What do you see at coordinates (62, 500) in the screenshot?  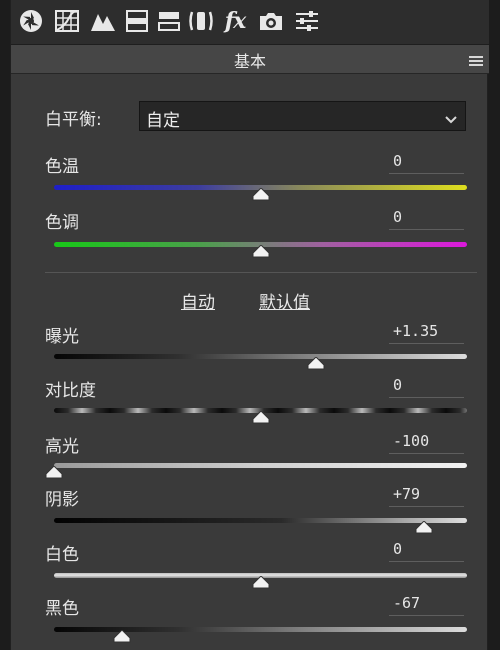 I see `shadows-label: 阴影` at bounding box center [62, 500].